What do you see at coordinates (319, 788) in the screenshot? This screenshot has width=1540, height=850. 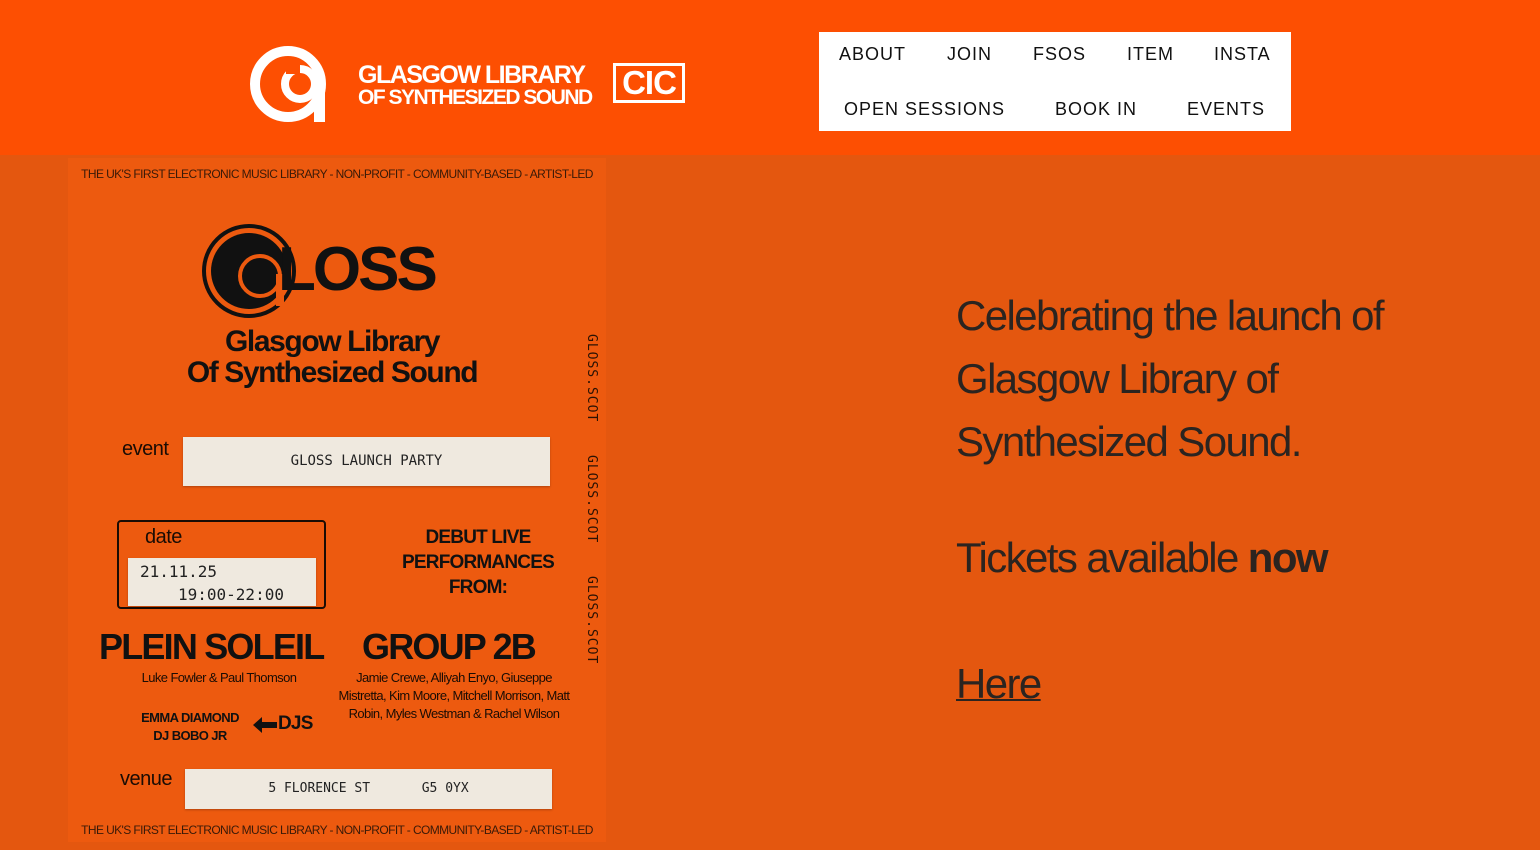 I see `venue-street: 5 FLORENCE ST` at bounding box center [319, 788].